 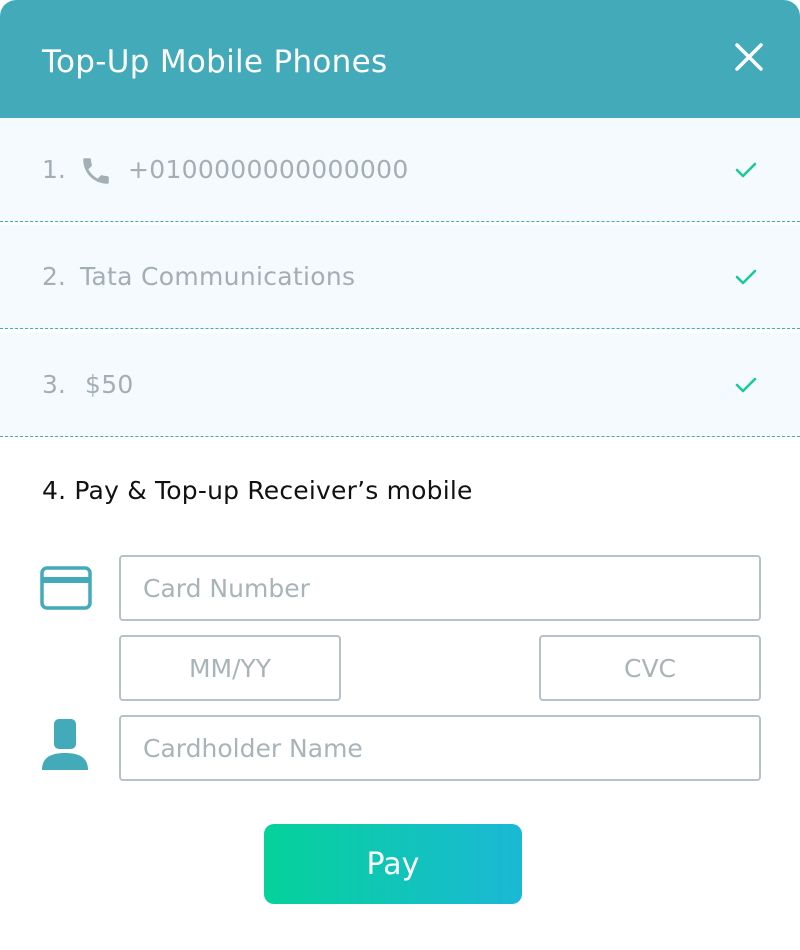 I want to click on modal-header: Top-Up Mobile Phones, so click(x=400, y=59).